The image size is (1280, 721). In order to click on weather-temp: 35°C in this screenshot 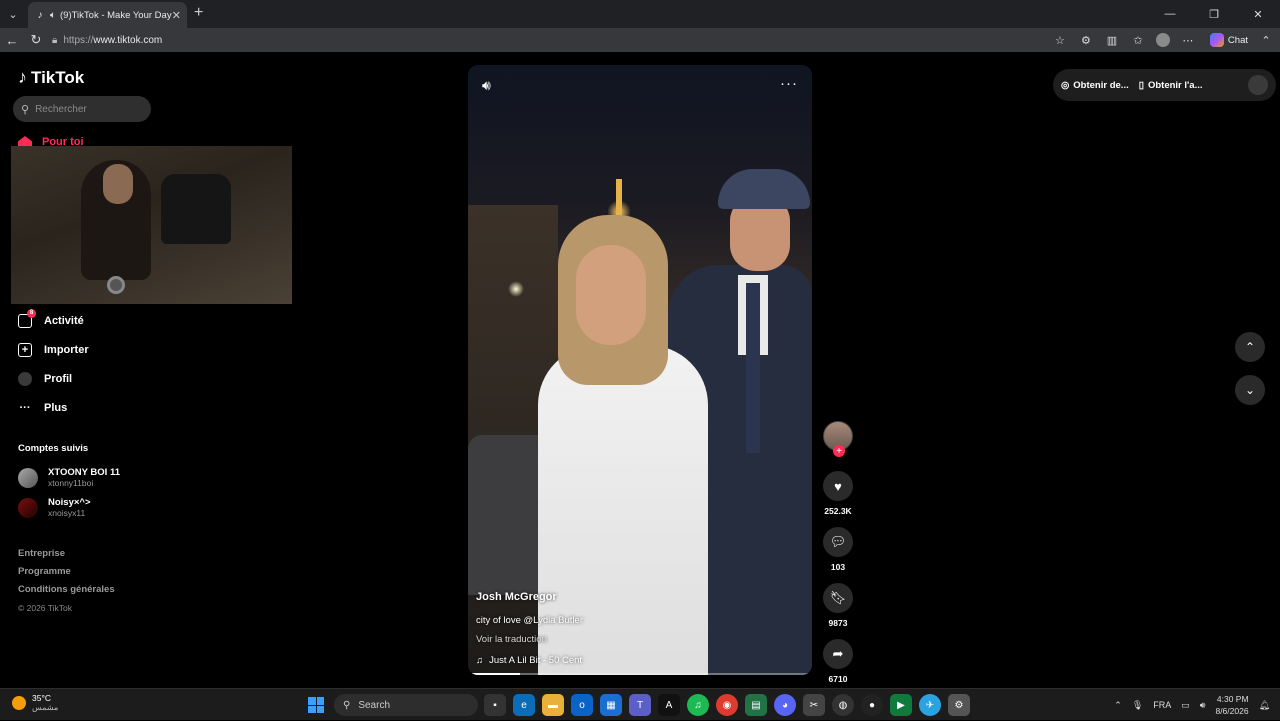, I will do `click(41, 698)`.